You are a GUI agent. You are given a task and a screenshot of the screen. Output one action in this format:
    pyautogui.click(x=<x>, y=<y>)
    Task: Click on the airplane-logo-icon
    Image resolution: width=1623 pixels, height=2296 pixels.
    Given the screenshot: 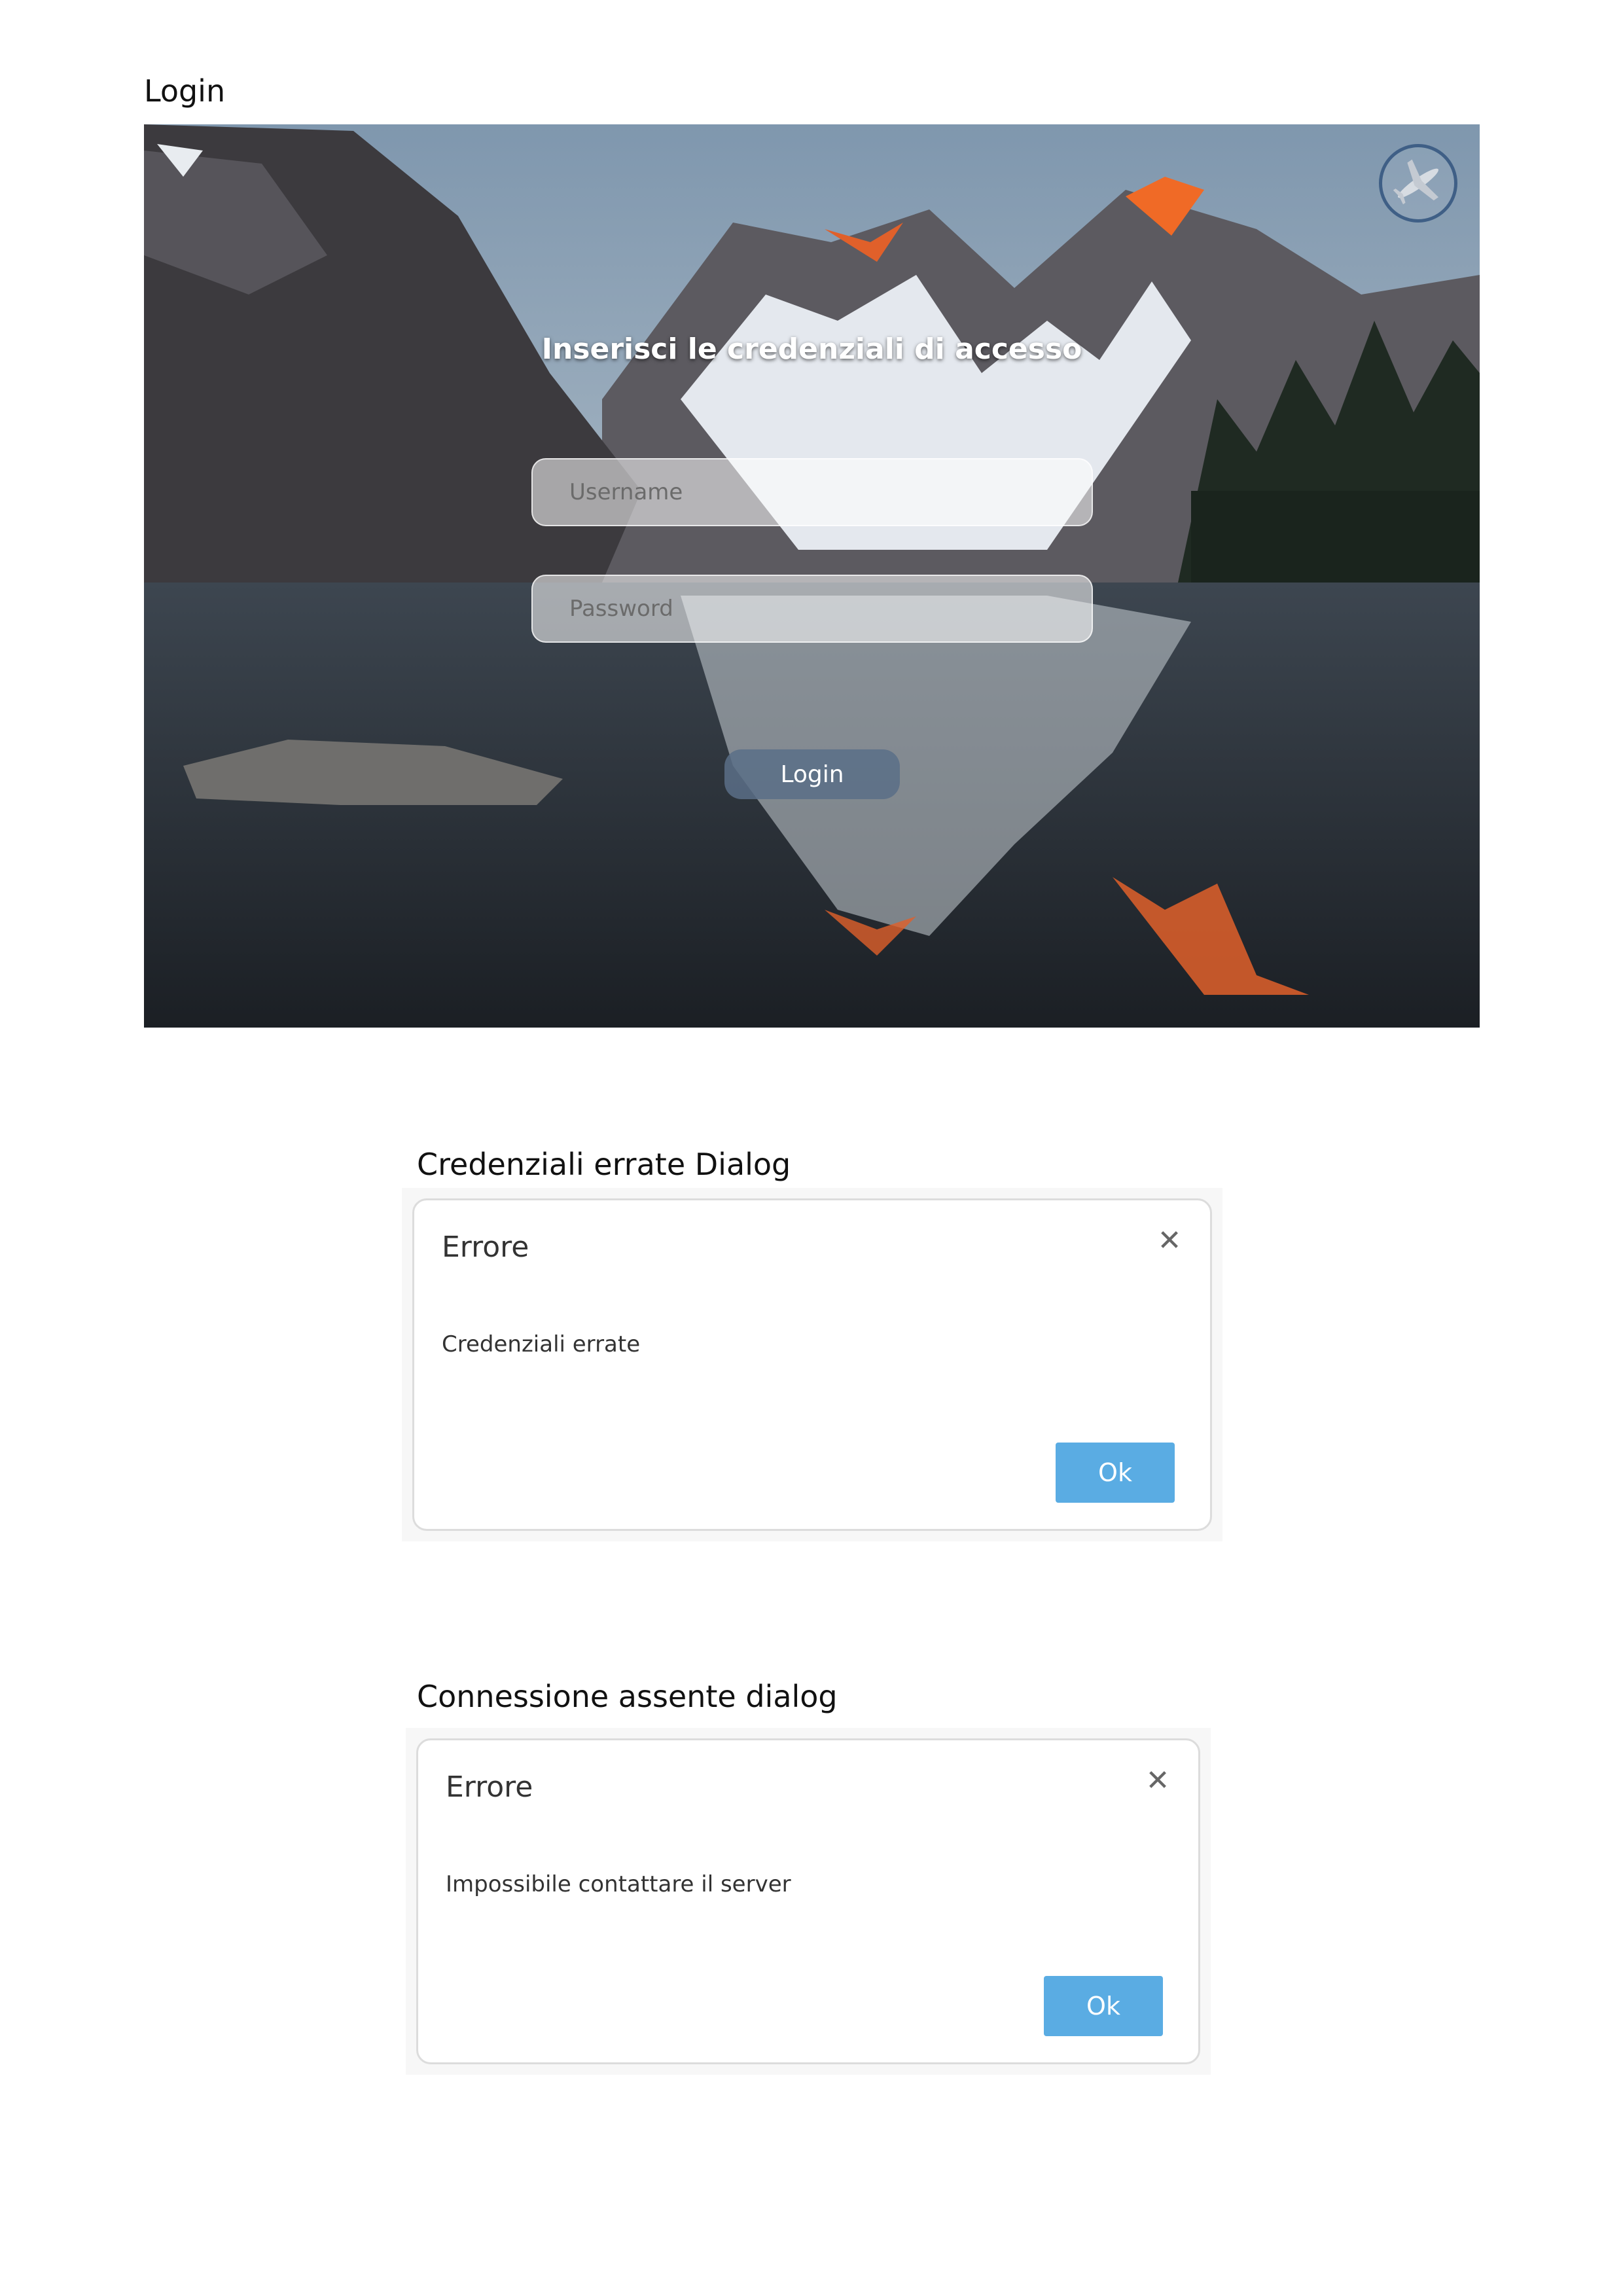 What is the action you would take?
    pyautogui.click(x=1418, y=183)
    